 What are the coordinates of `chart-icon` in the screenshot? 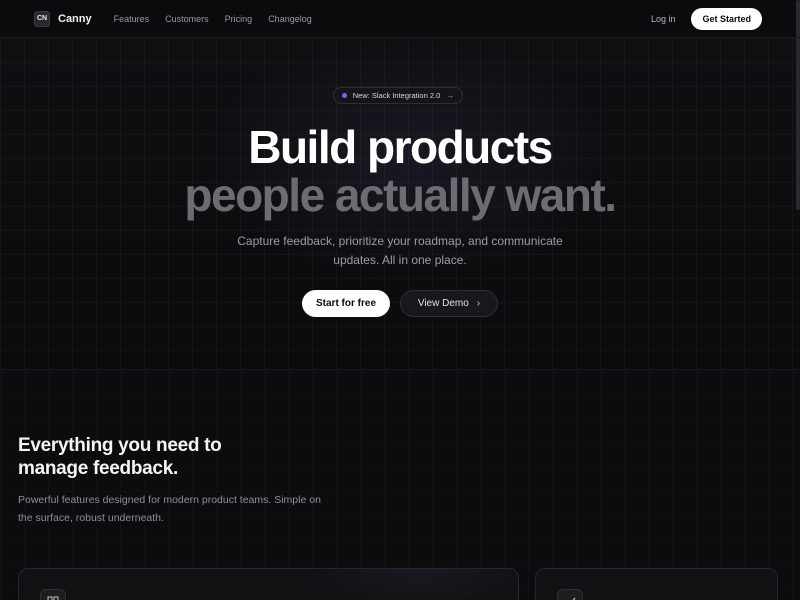 It's located at (570, 594).